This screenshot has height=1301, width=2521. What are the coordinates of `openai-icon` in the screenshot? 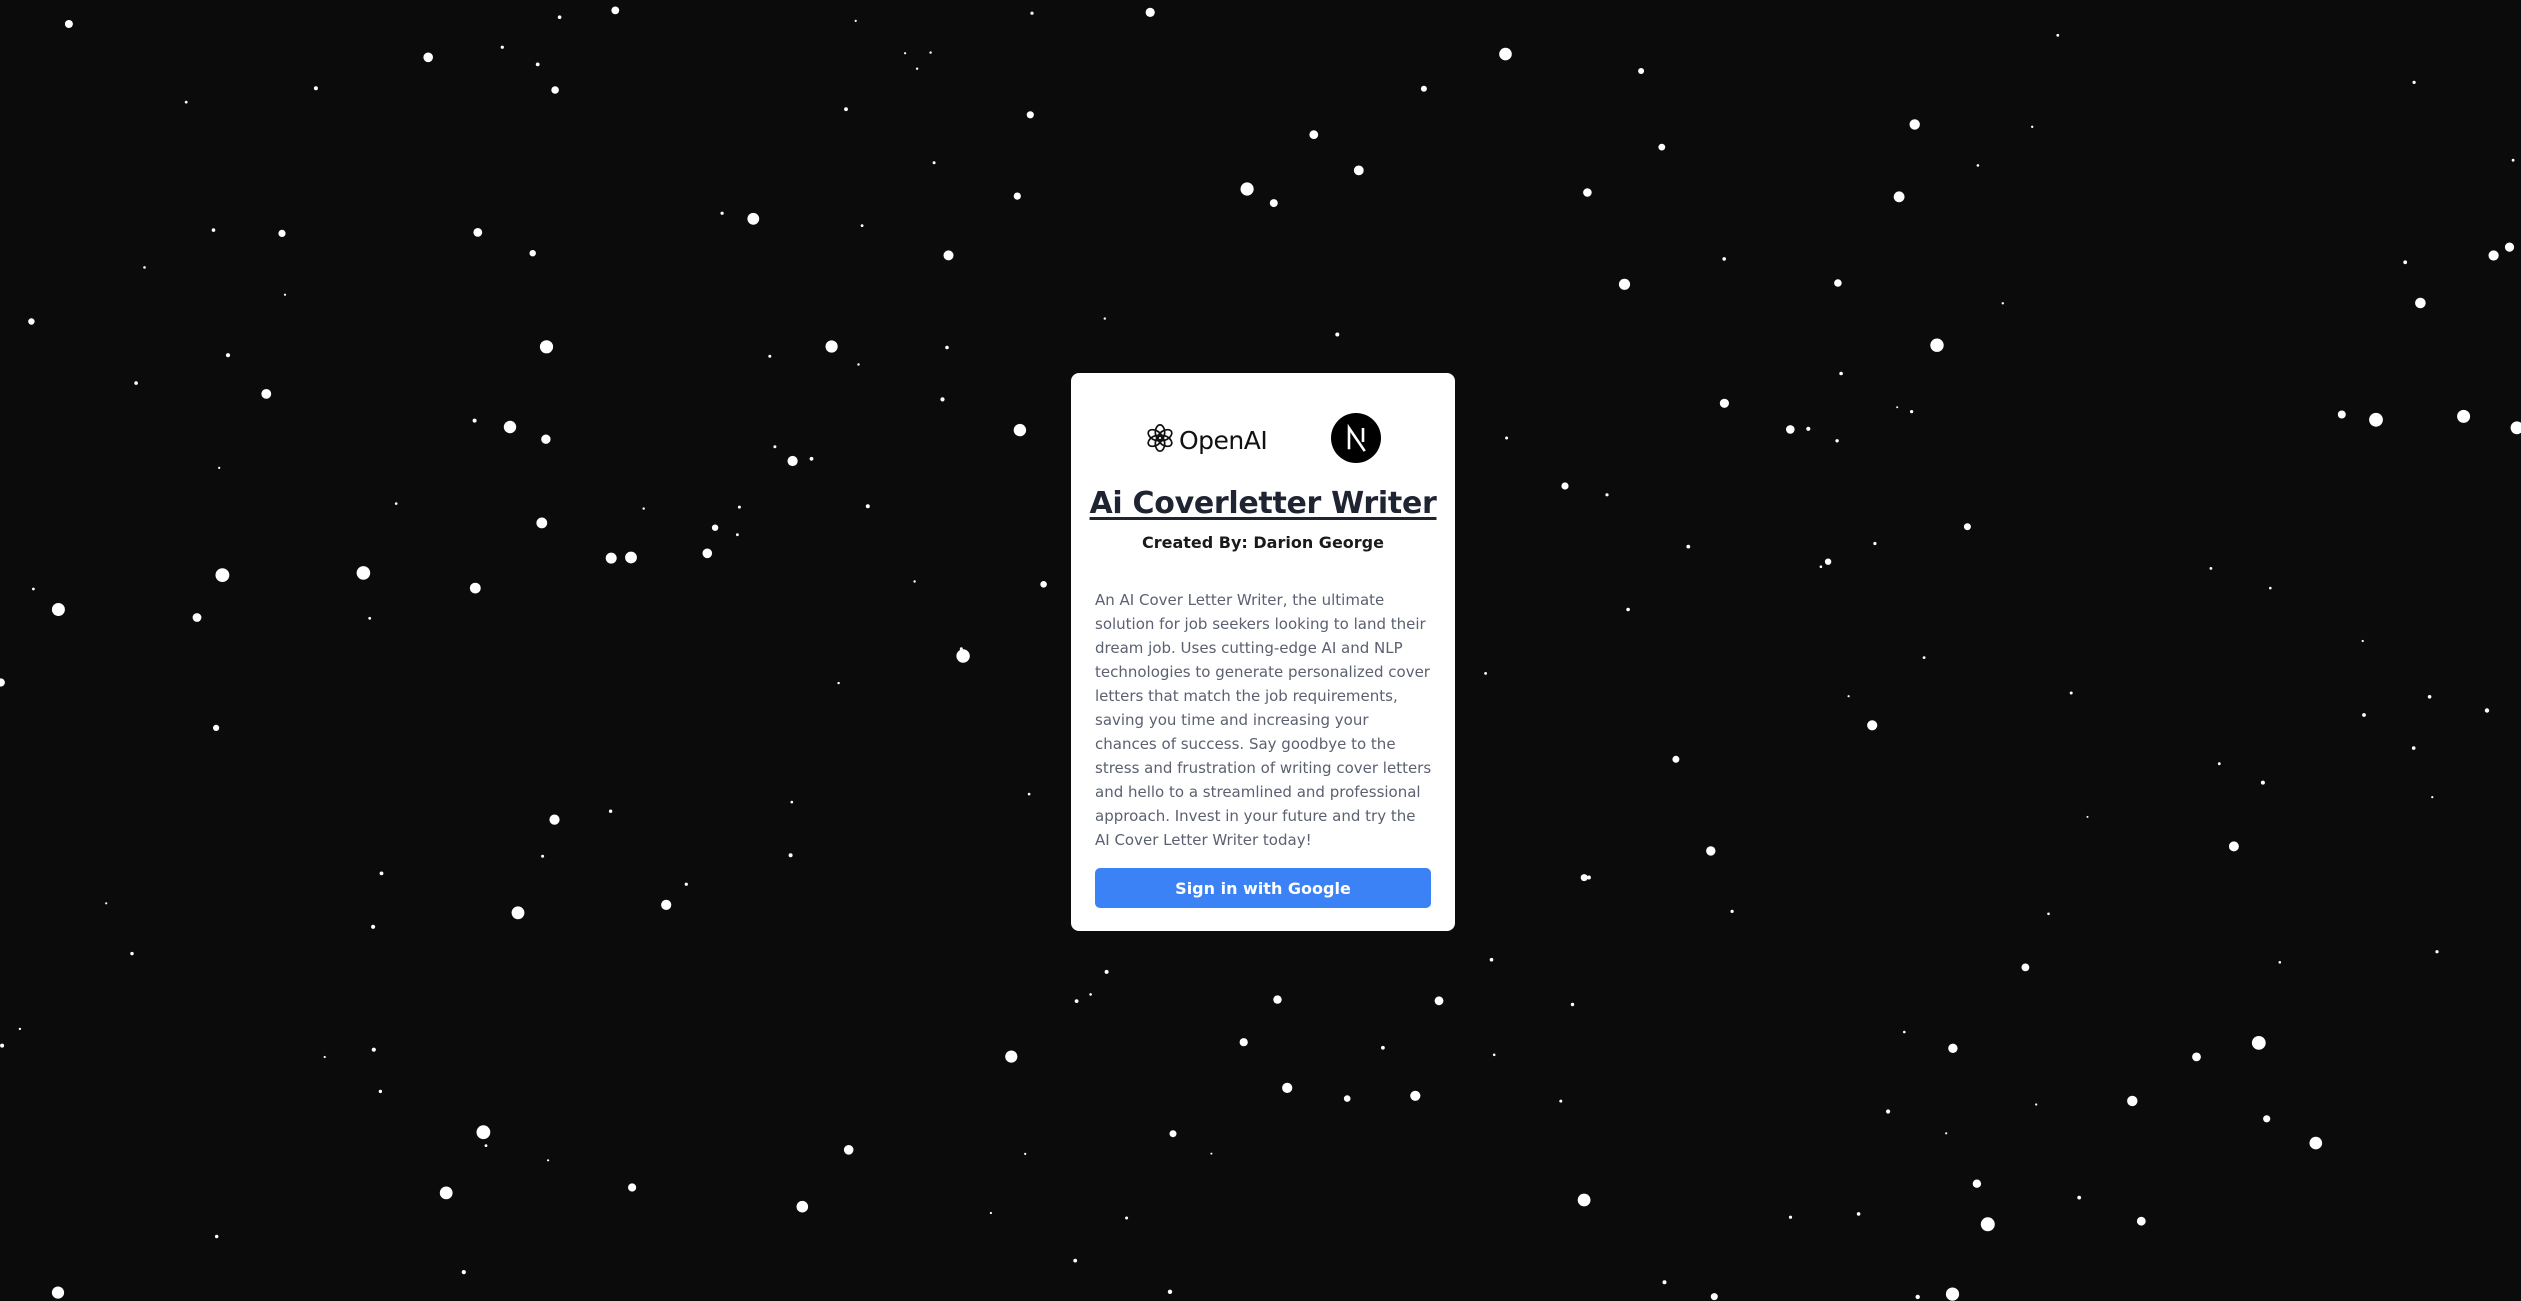 It's located at (1160, 440).